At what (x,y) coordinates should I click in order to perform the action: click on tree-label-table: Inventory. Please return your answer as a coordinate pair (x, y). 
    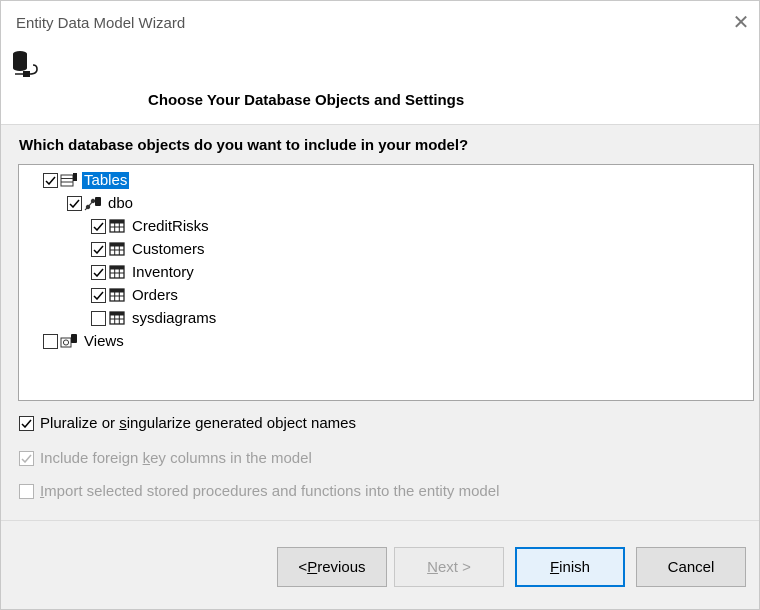
    Looking at the image, I should click on (163, 272).